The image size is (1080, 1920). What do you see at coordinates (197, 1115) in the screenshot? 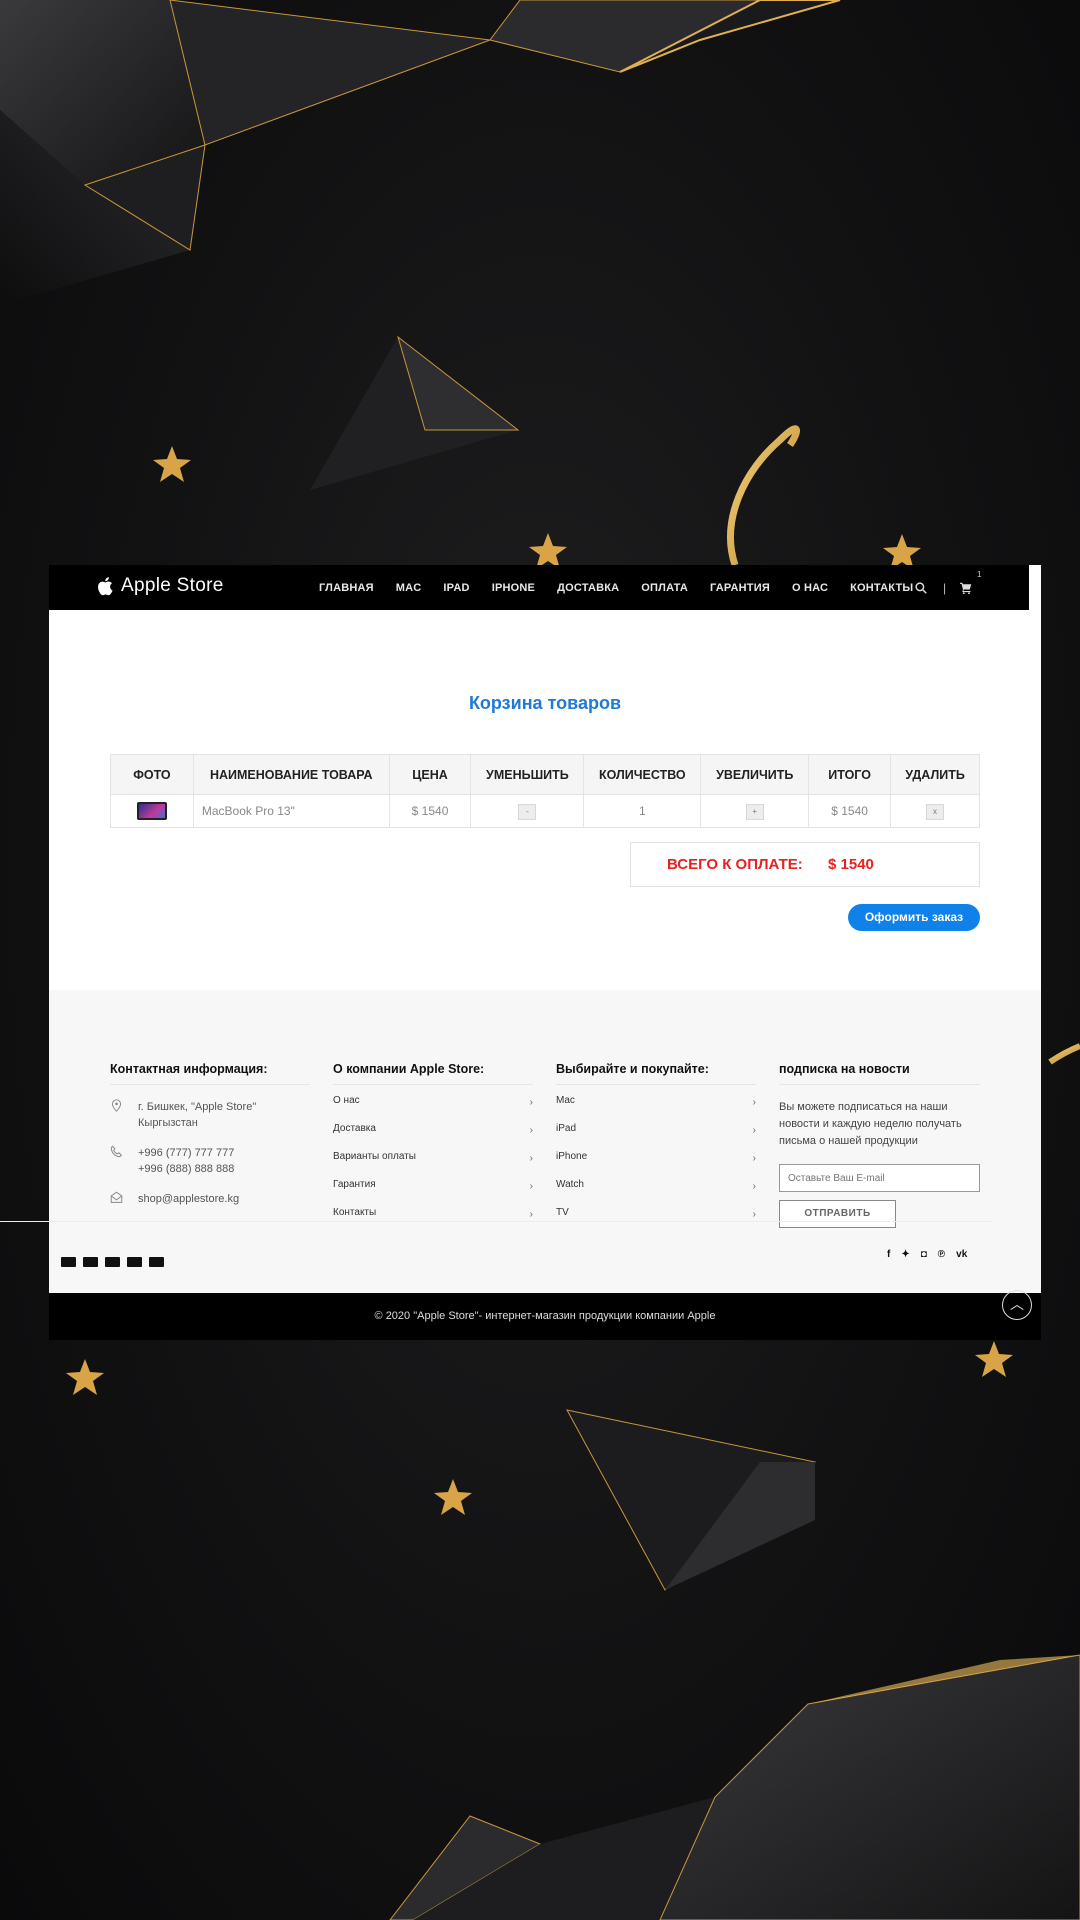
I see `contact-address: г. Бишкек, "Apple Store" Кыргызстан` at bounding box center [197, 1115].